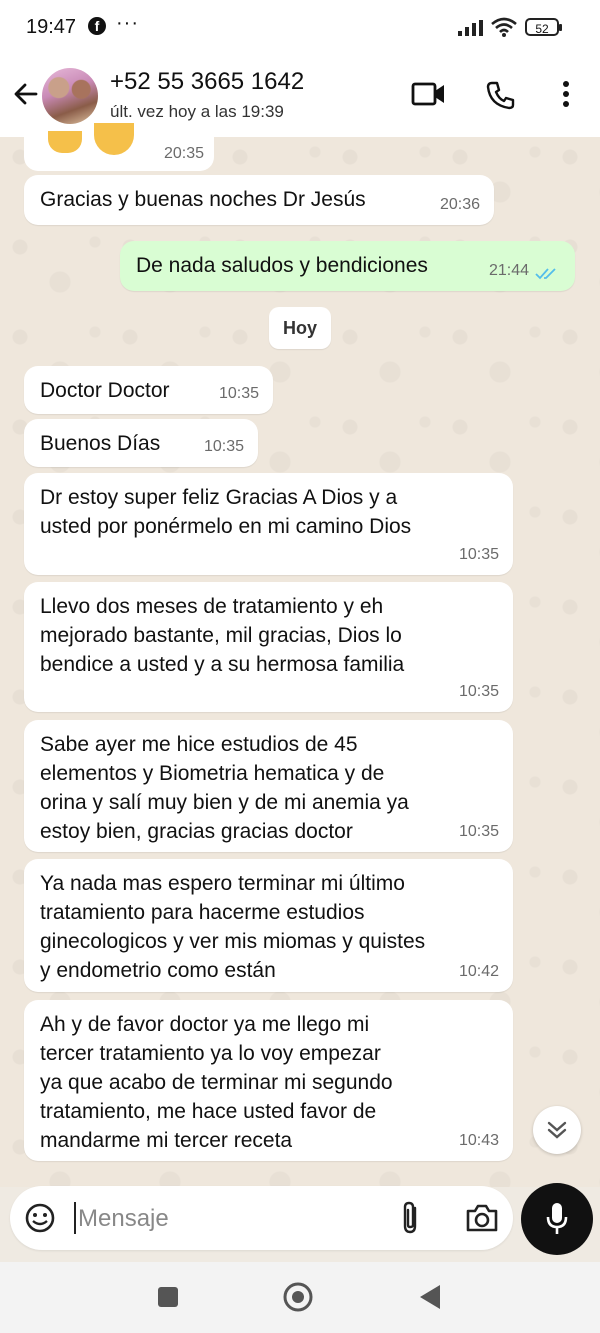 The width and height of the screenshot is (600, 1333). I want to click on back-arrow-icon, so click(26, 94).